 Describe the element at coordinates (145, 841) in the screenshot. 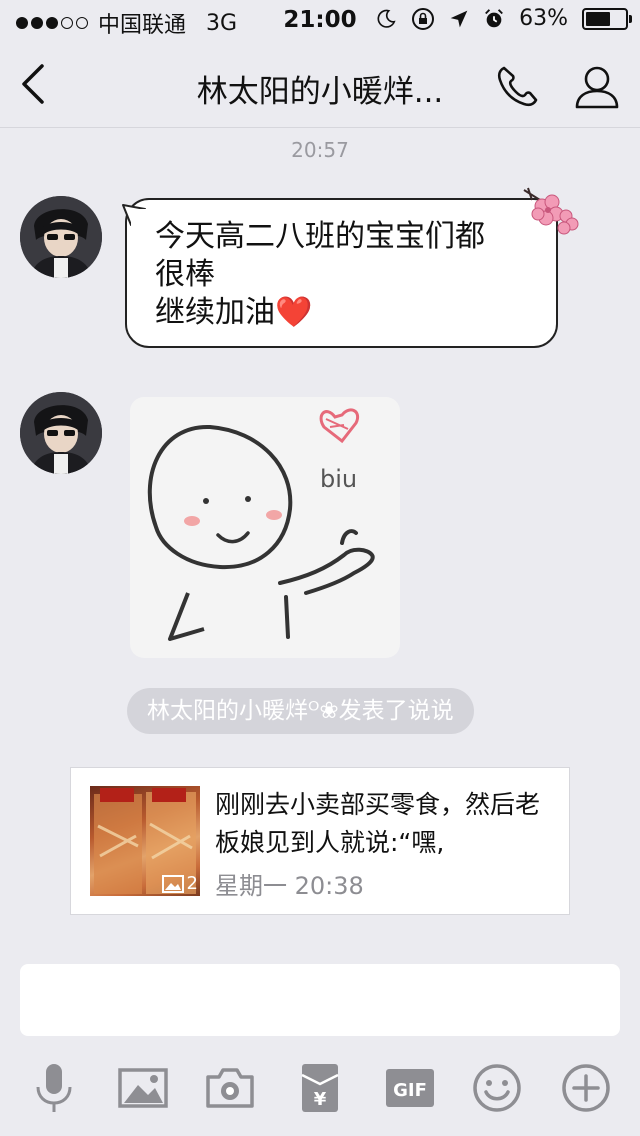

I see `post-thumbnail: 2` at that location.